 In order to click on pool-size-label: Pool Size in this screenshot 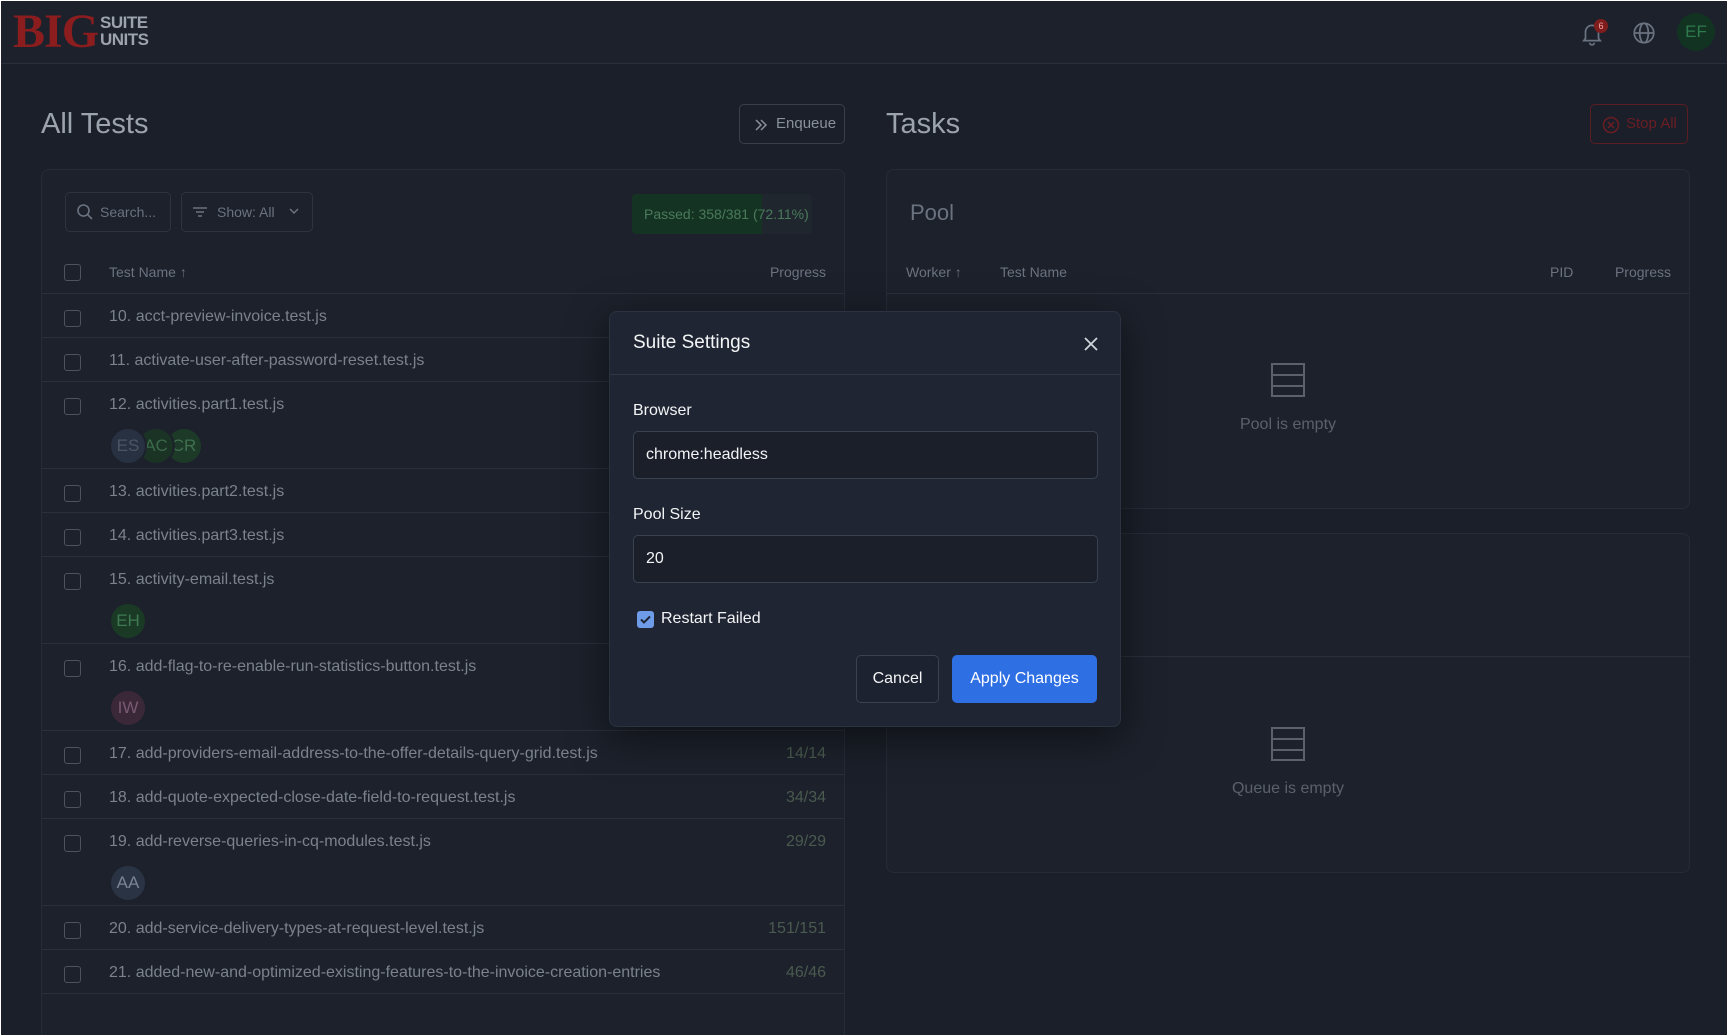, I will do `click(667, 514)`.